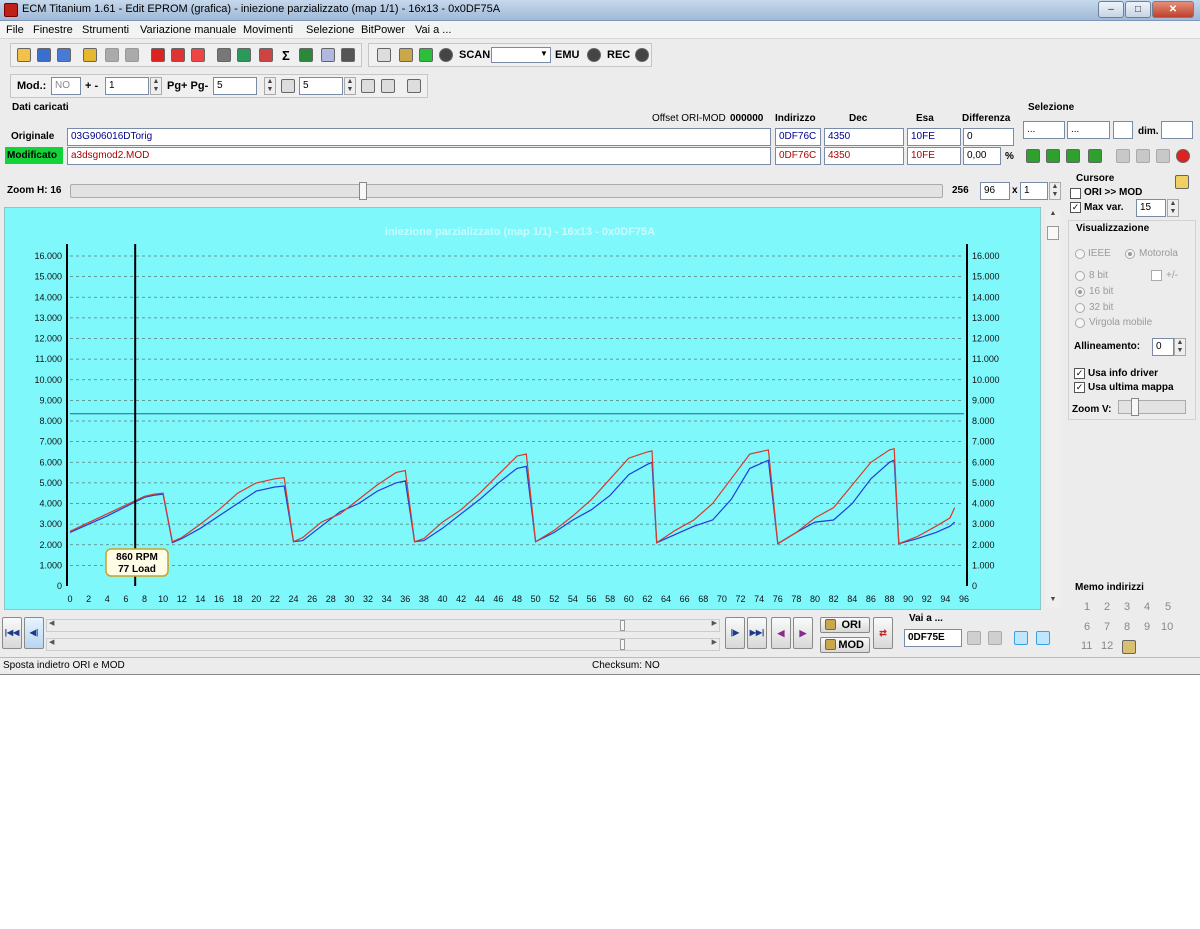 This screenshot has height=929, width=1200. Describe the element at coordinates (51, 642) in the screenshot. I see `mod-scroll-left-icon: ◀` at that location.